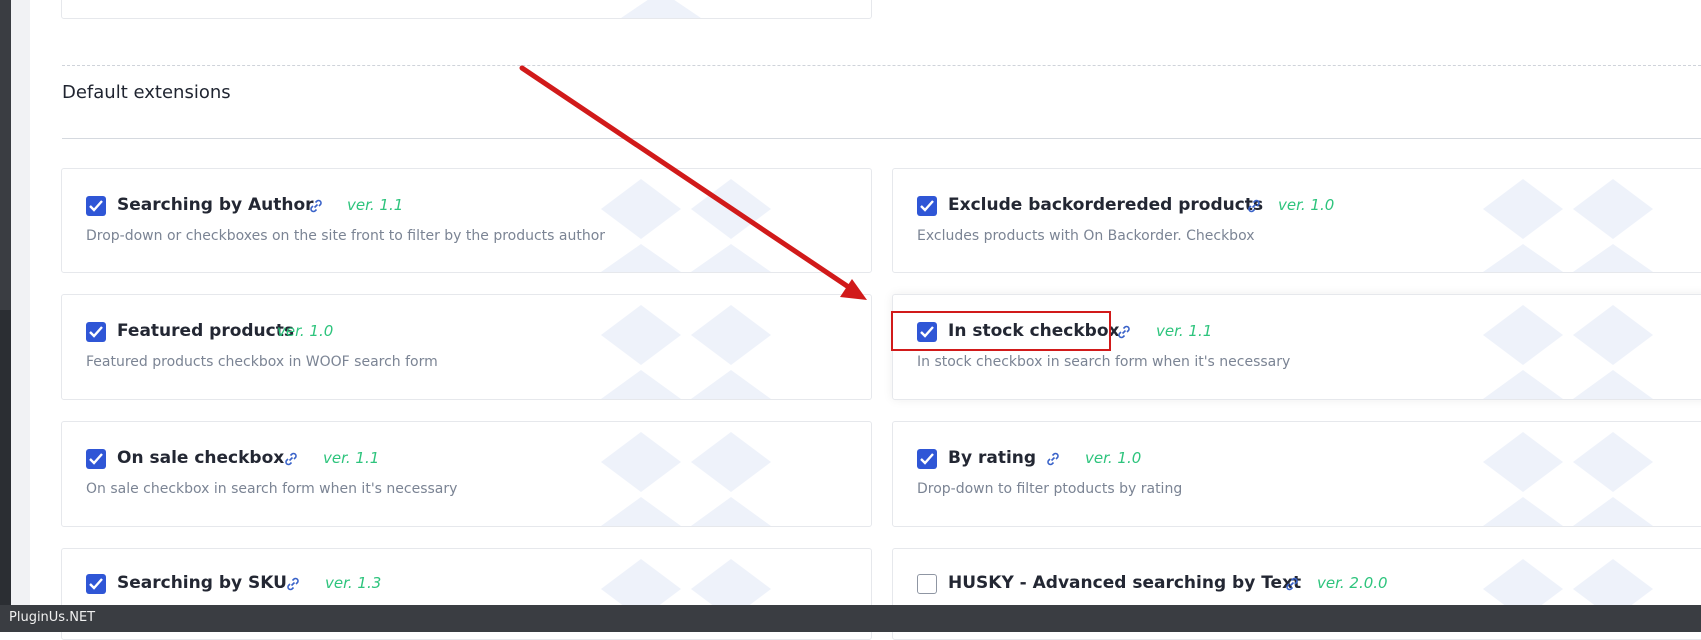  I want to click on footer-bar: PluginUs.NET, so click(850, 618).